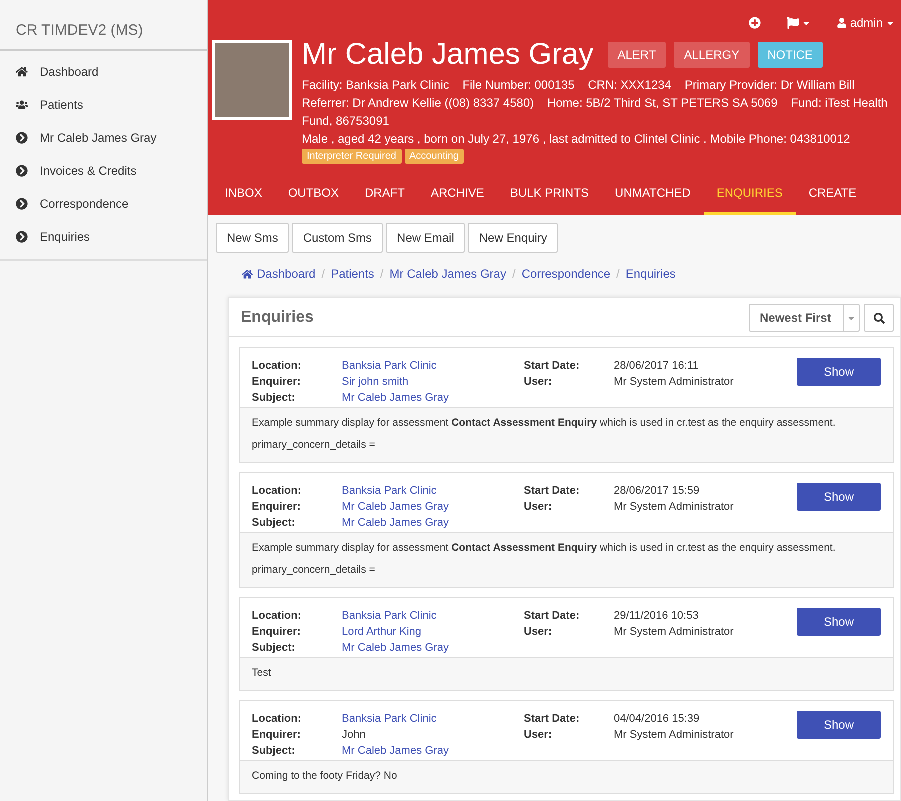 This screenshot has width=901, height=801. Describe the element at coordinates (651, 274) in the screenshot. I see `breadcrumb-link: Enquiries` at that location.